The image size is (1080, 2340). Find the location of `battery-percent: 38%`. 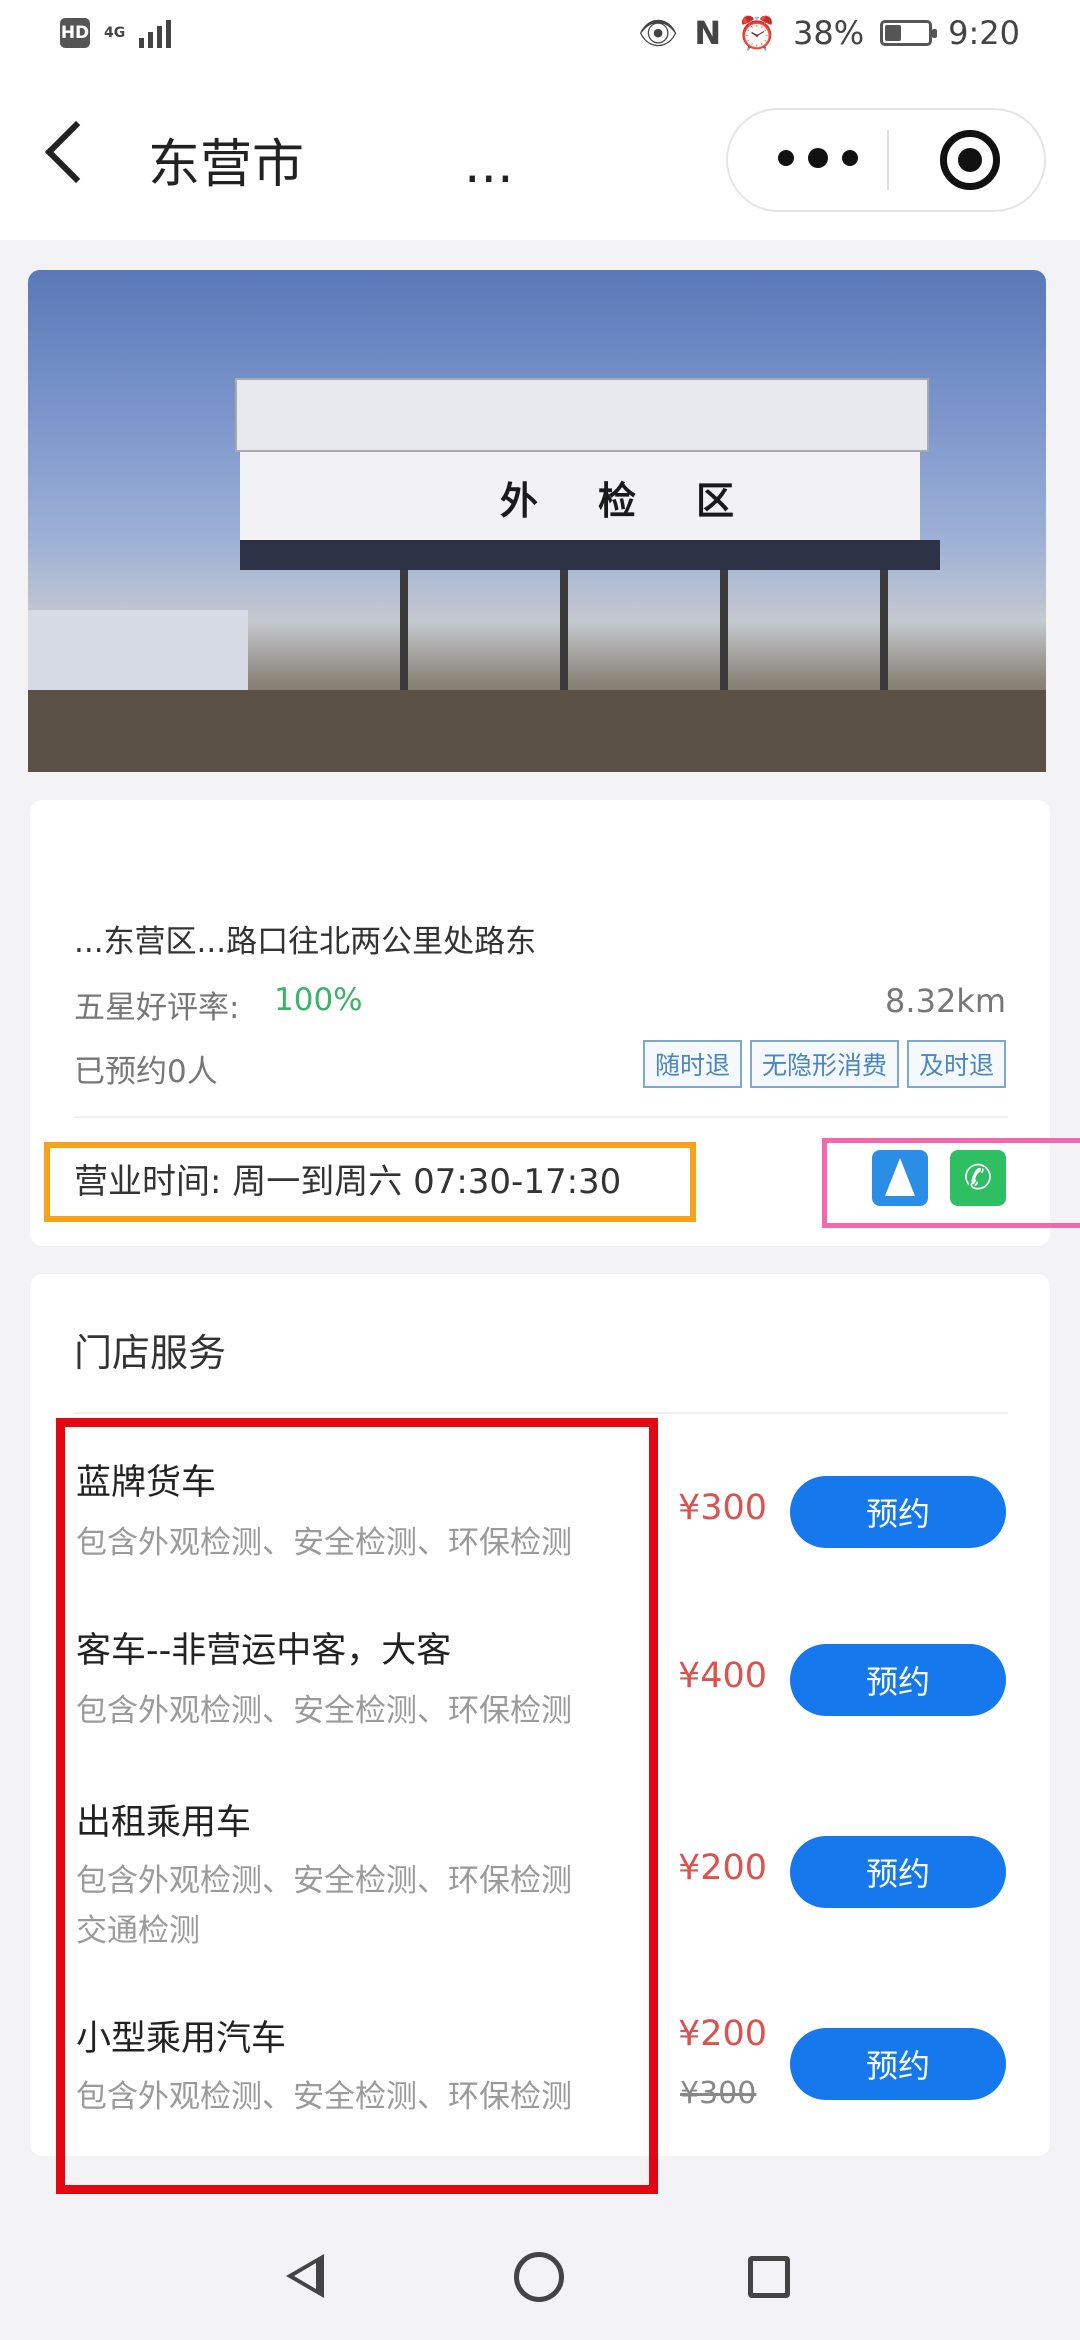

battery-percent: 38% is located at coordinates (829, 33).